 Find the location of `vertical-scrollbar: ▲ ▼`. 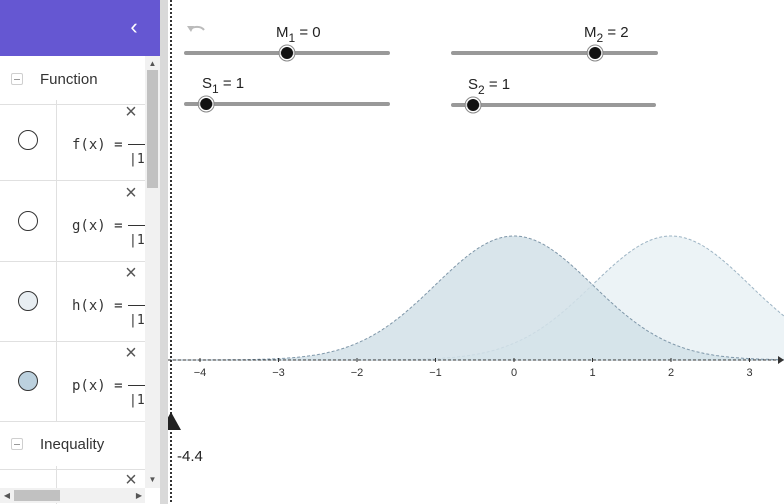

vertical-scrollbar: ▲ ▼ is located at coordinates (152, 272).